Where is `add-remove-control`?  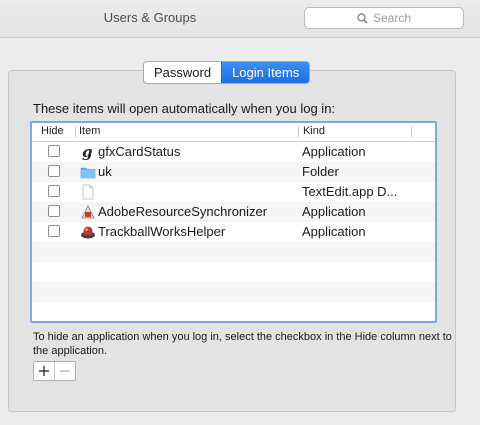 add-remove-control is located at coordinates (54, 371).